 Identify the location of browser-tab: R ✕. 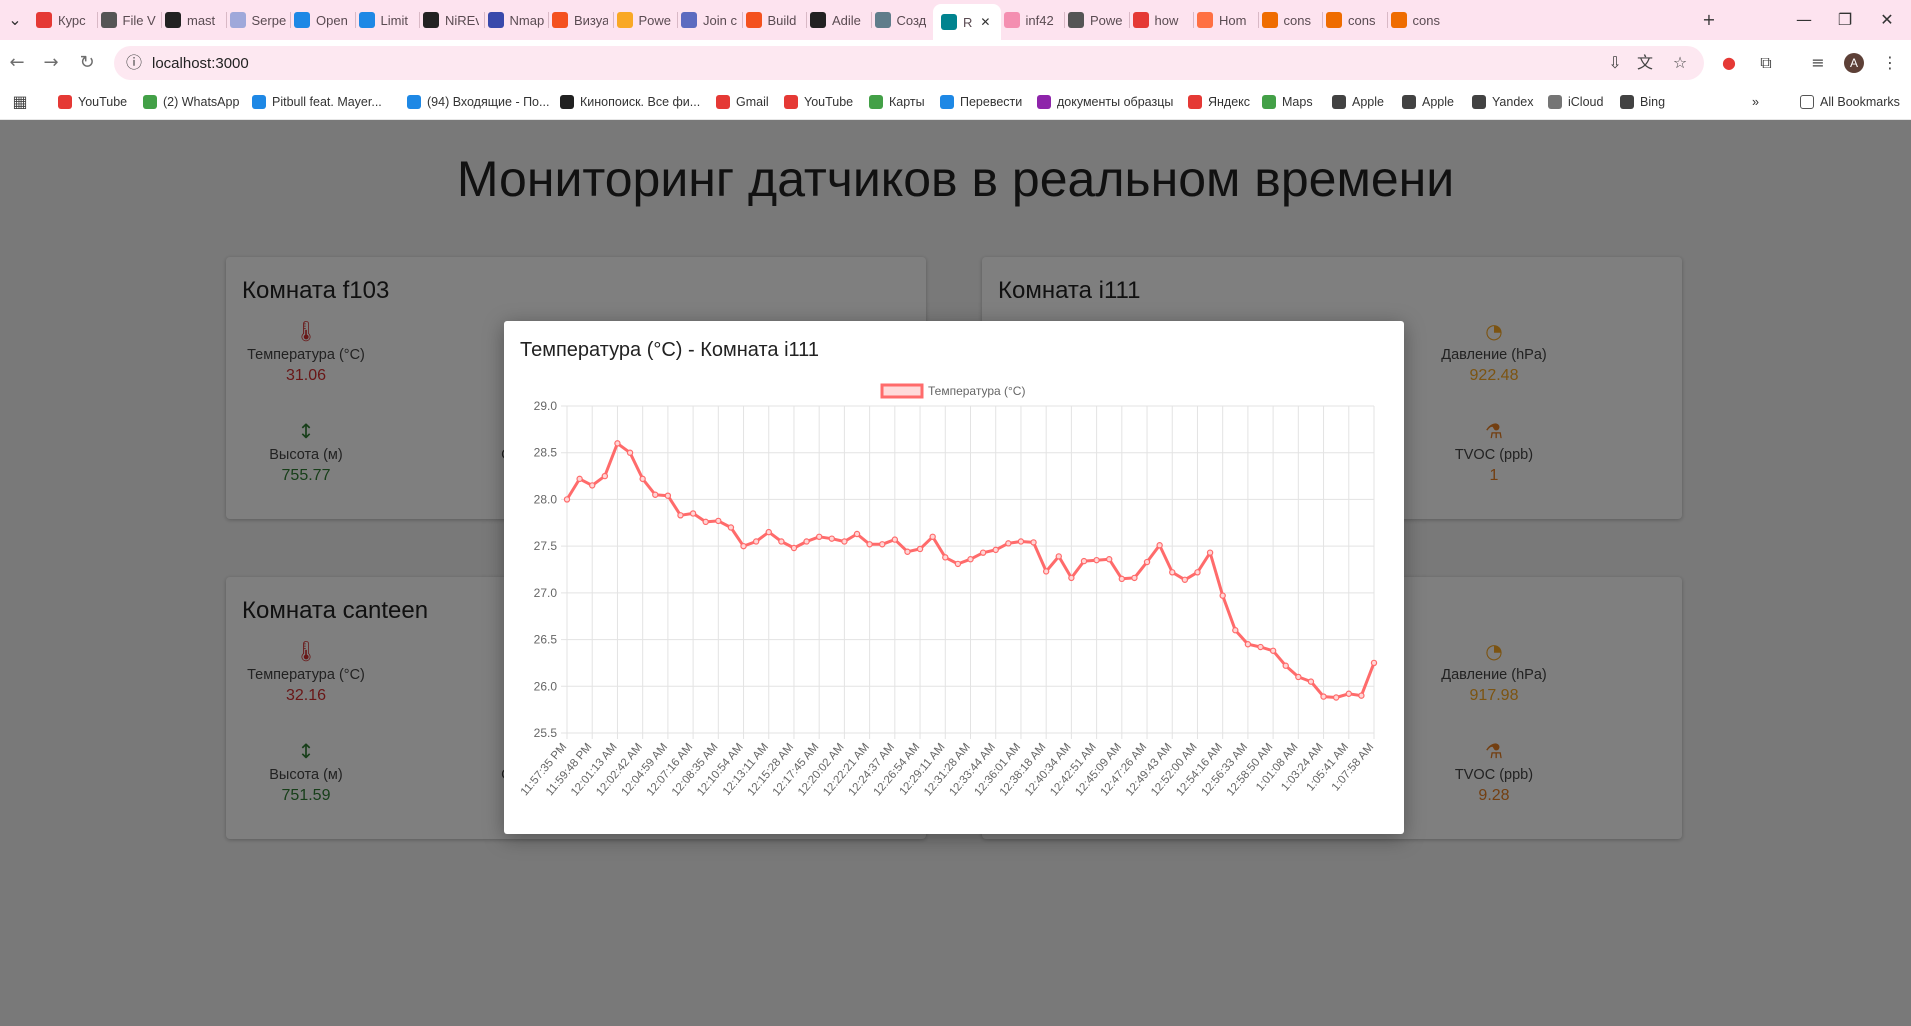
(967, 22).